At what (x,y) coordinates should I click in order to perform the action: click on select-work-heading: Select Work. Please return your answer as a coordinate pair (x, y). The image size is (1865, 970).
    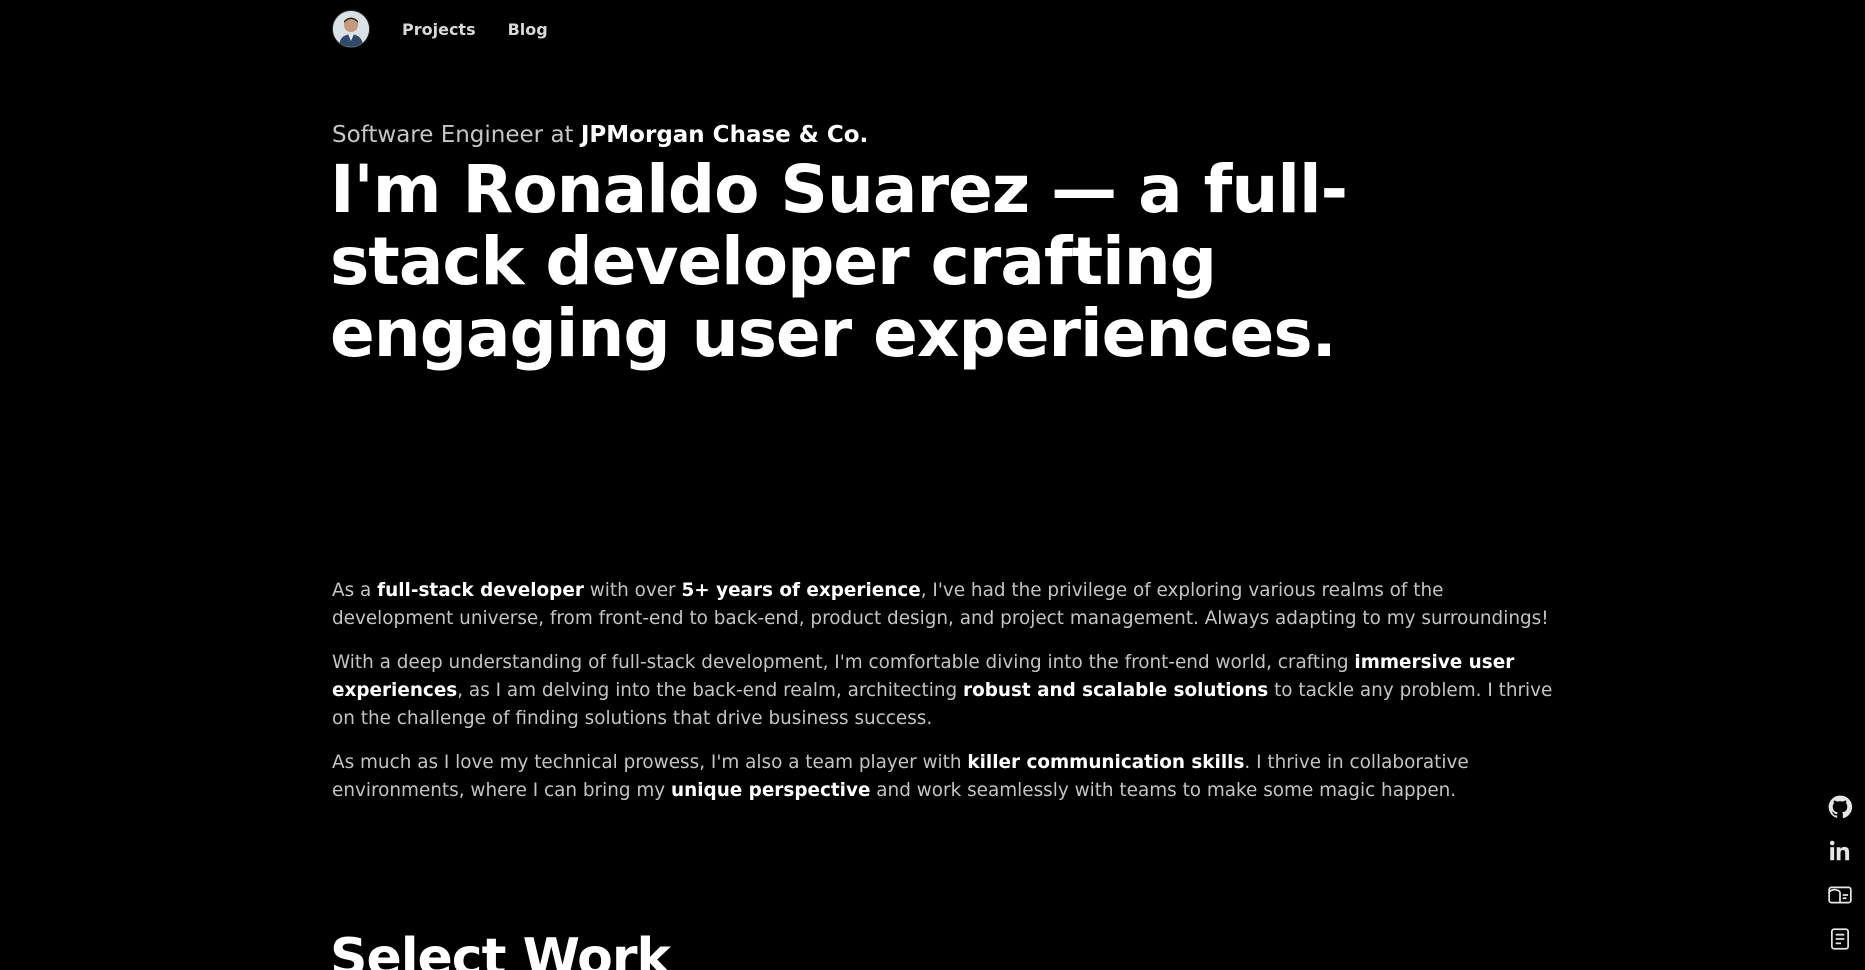
    Looking at the image, I should click on (500, 949).